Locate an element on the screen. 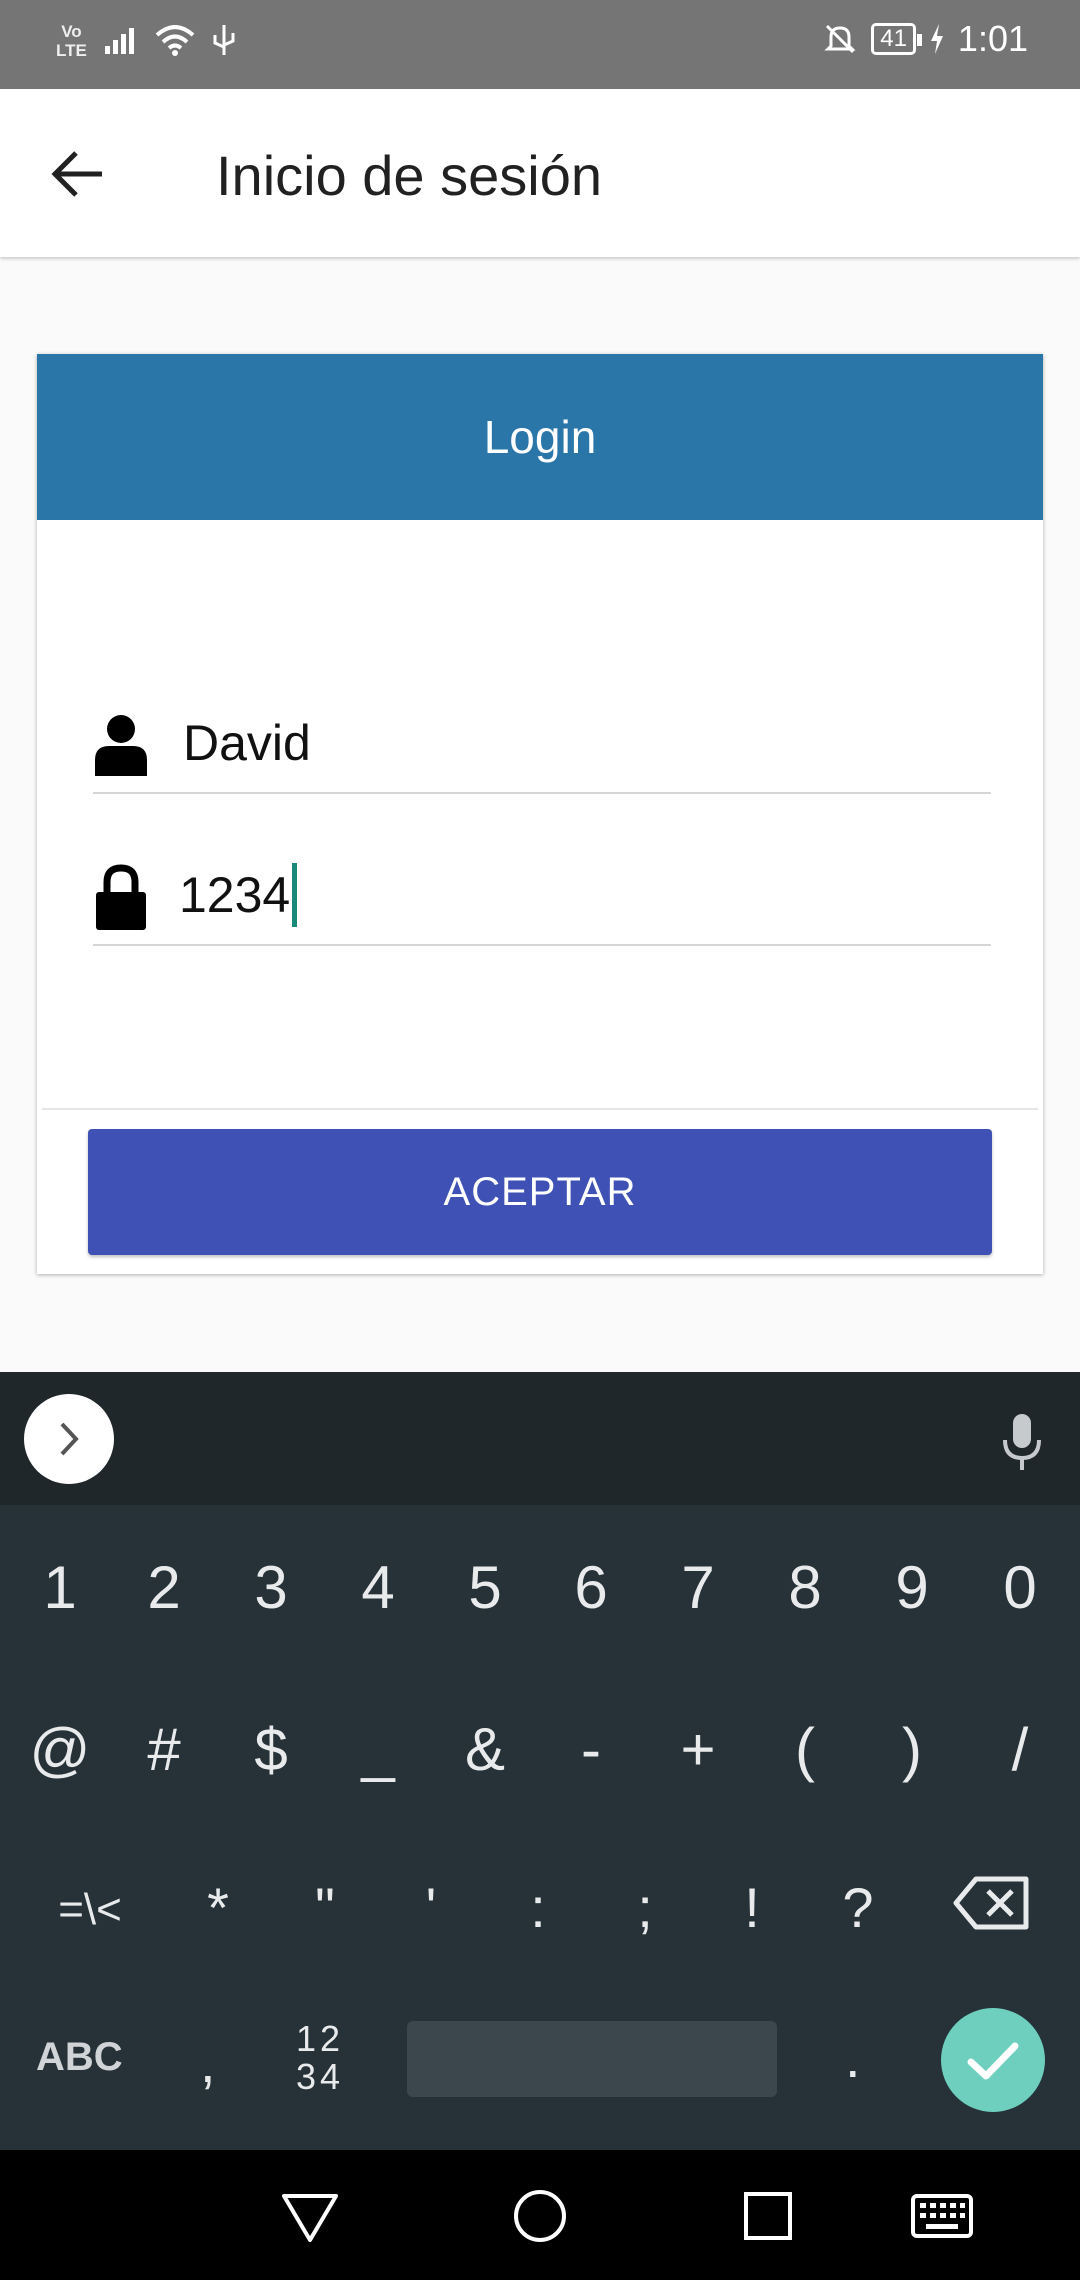 The width and height of the screenshot is (1080, 2280). volte-icon: Vo LTE is located at coordinates (71, 41).